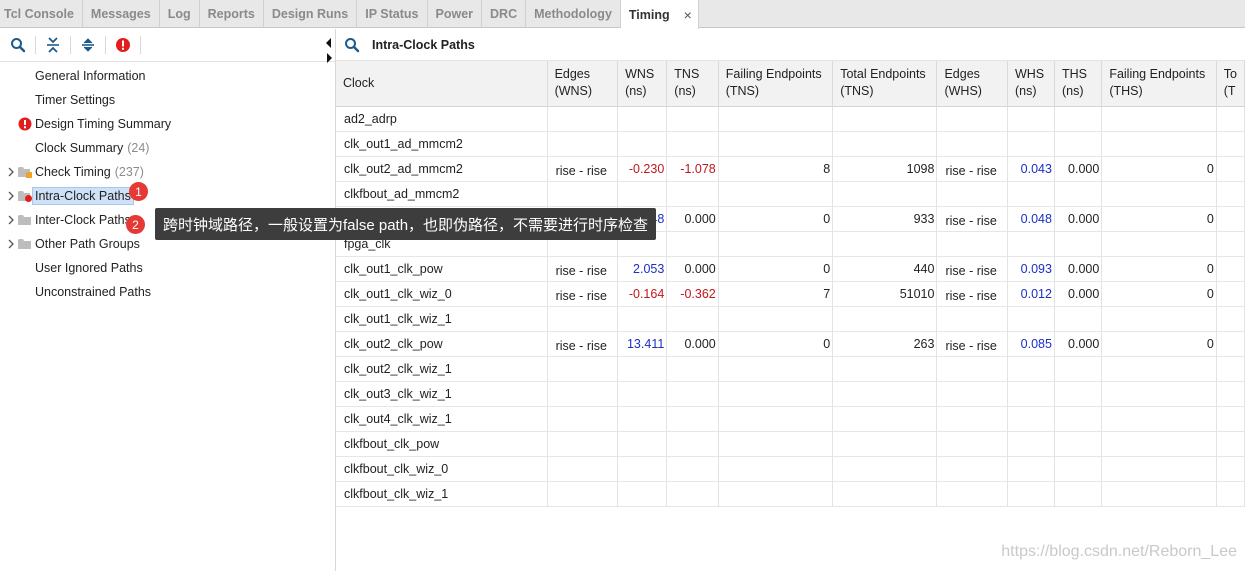  Describe the element at coordinates (790, 494) in the screenshot. I see `table-row: clkfbout_clk_wiz_1` at that location.